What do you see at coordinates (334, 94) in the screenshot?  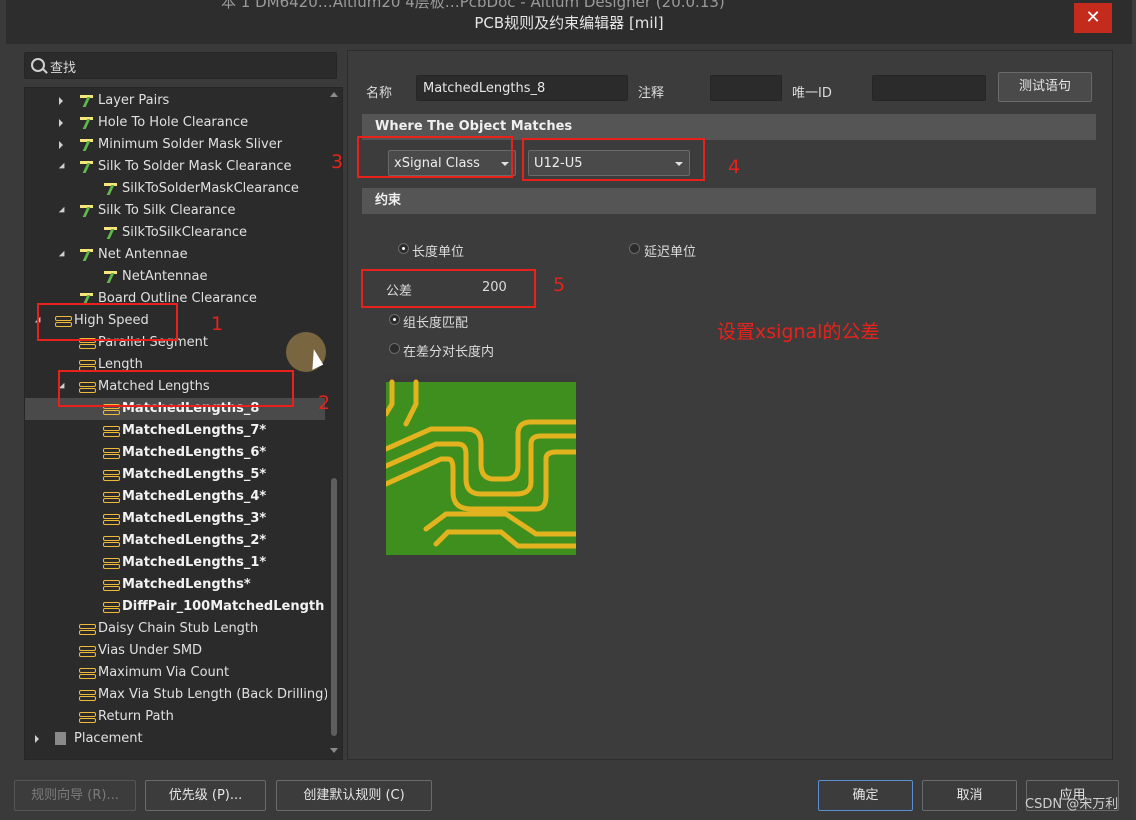 I see `scroll-up-arrow-icon` at bounding box center [334, 94].